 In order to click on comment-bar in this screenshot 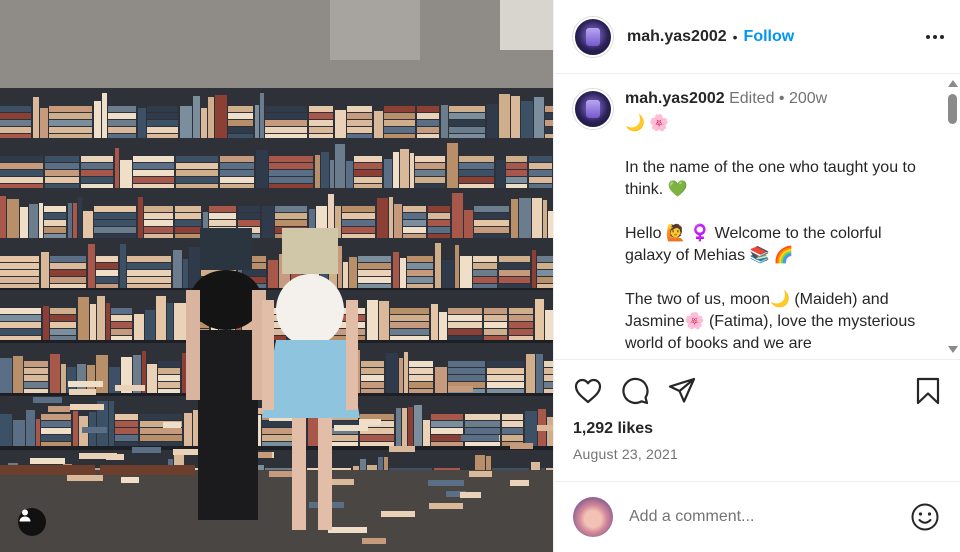, I will do `click(757, 516)`.